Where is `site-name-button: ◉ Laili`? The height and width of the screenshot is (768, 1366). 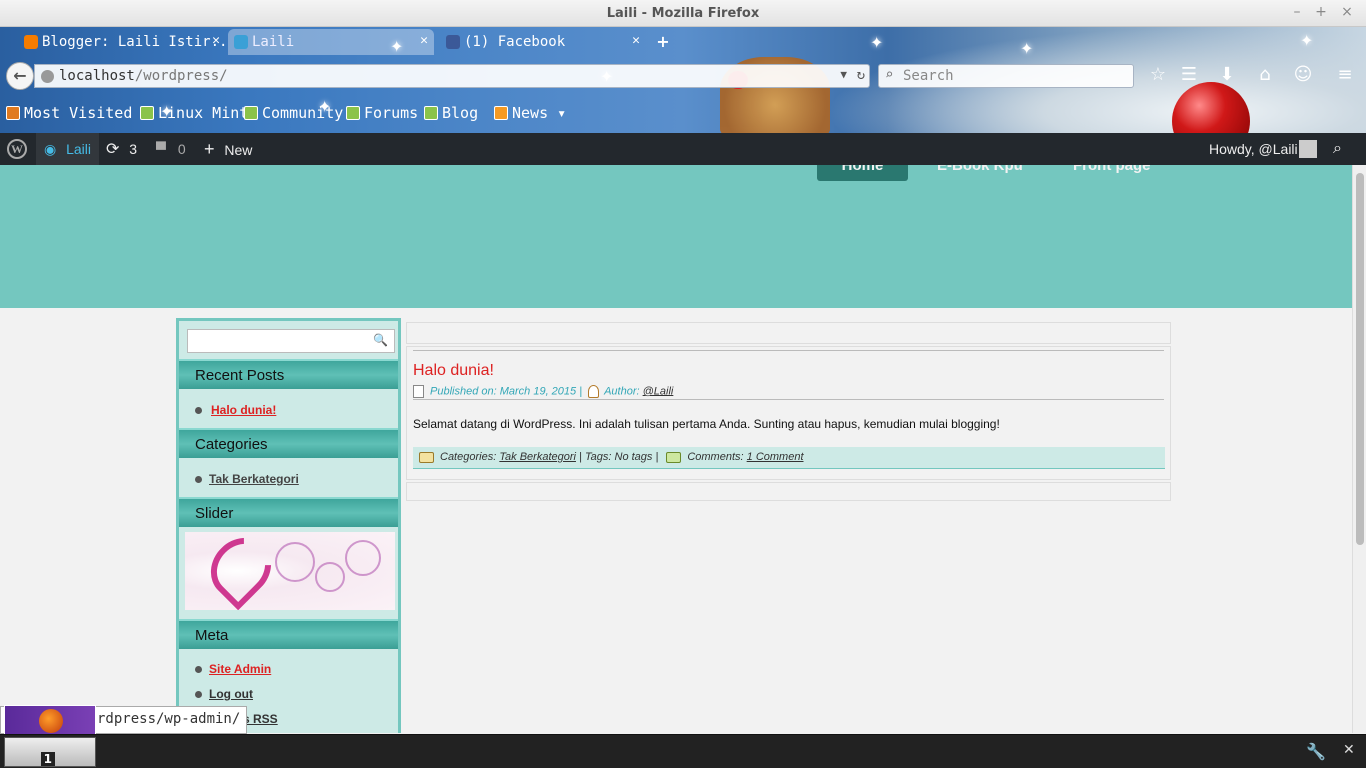
site-name-button: ◉ Laili is located at coordinates (67, 149).